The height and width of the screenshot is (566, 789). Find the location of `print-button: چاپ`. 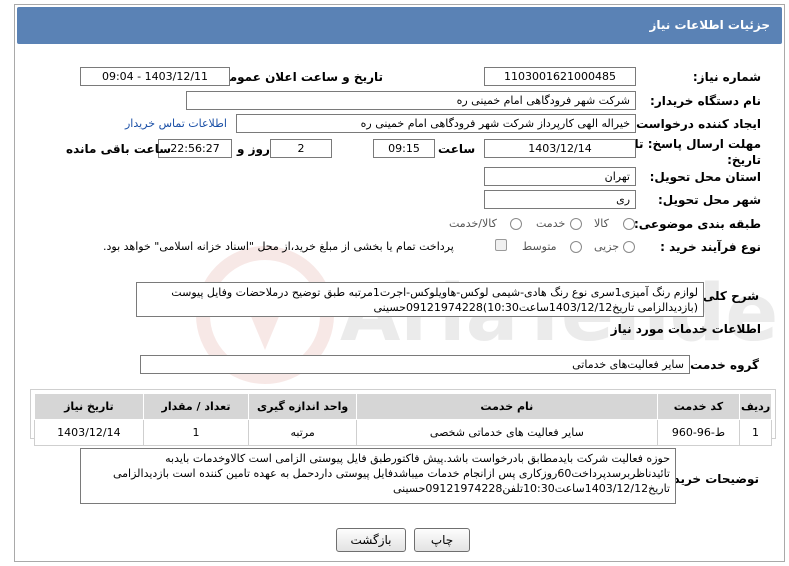

print-button: چاپ is located at coordinates (442, 540).